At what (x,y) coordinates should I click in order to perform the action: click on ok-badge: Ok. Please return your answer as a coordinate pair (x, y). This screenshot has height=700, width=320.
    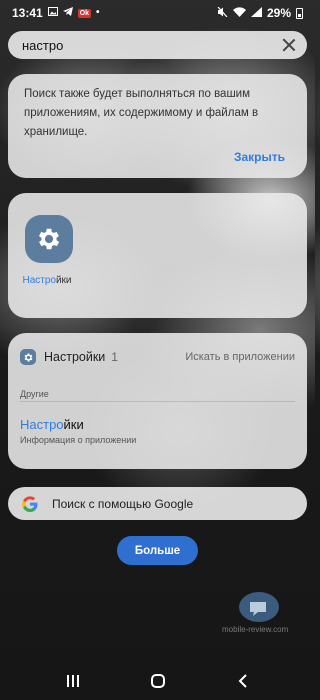
    Looking at the image, I should click on (84, 13).